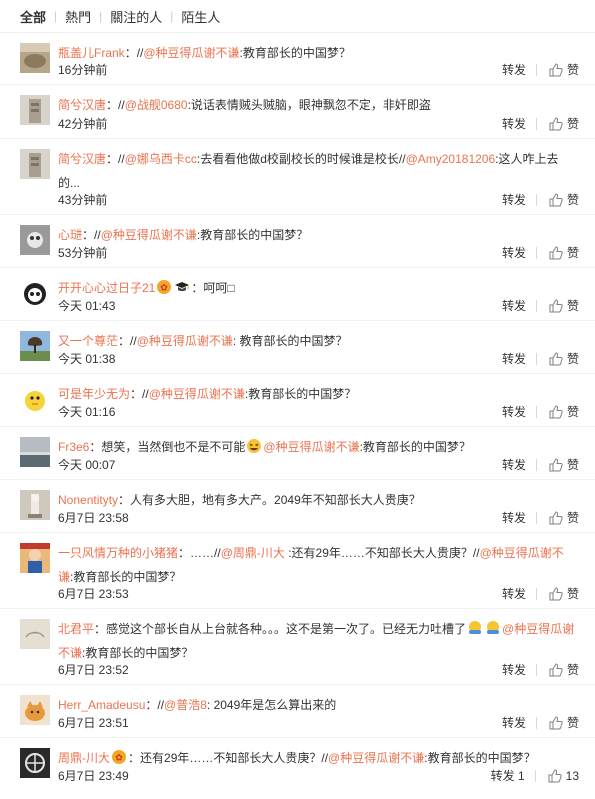 The height and width of the screenshot is (799, 595). What do you see at coordinates (185, 705) in the screenshot?
I see `mention-link: @普浩8` at bounding box center [185, 705].